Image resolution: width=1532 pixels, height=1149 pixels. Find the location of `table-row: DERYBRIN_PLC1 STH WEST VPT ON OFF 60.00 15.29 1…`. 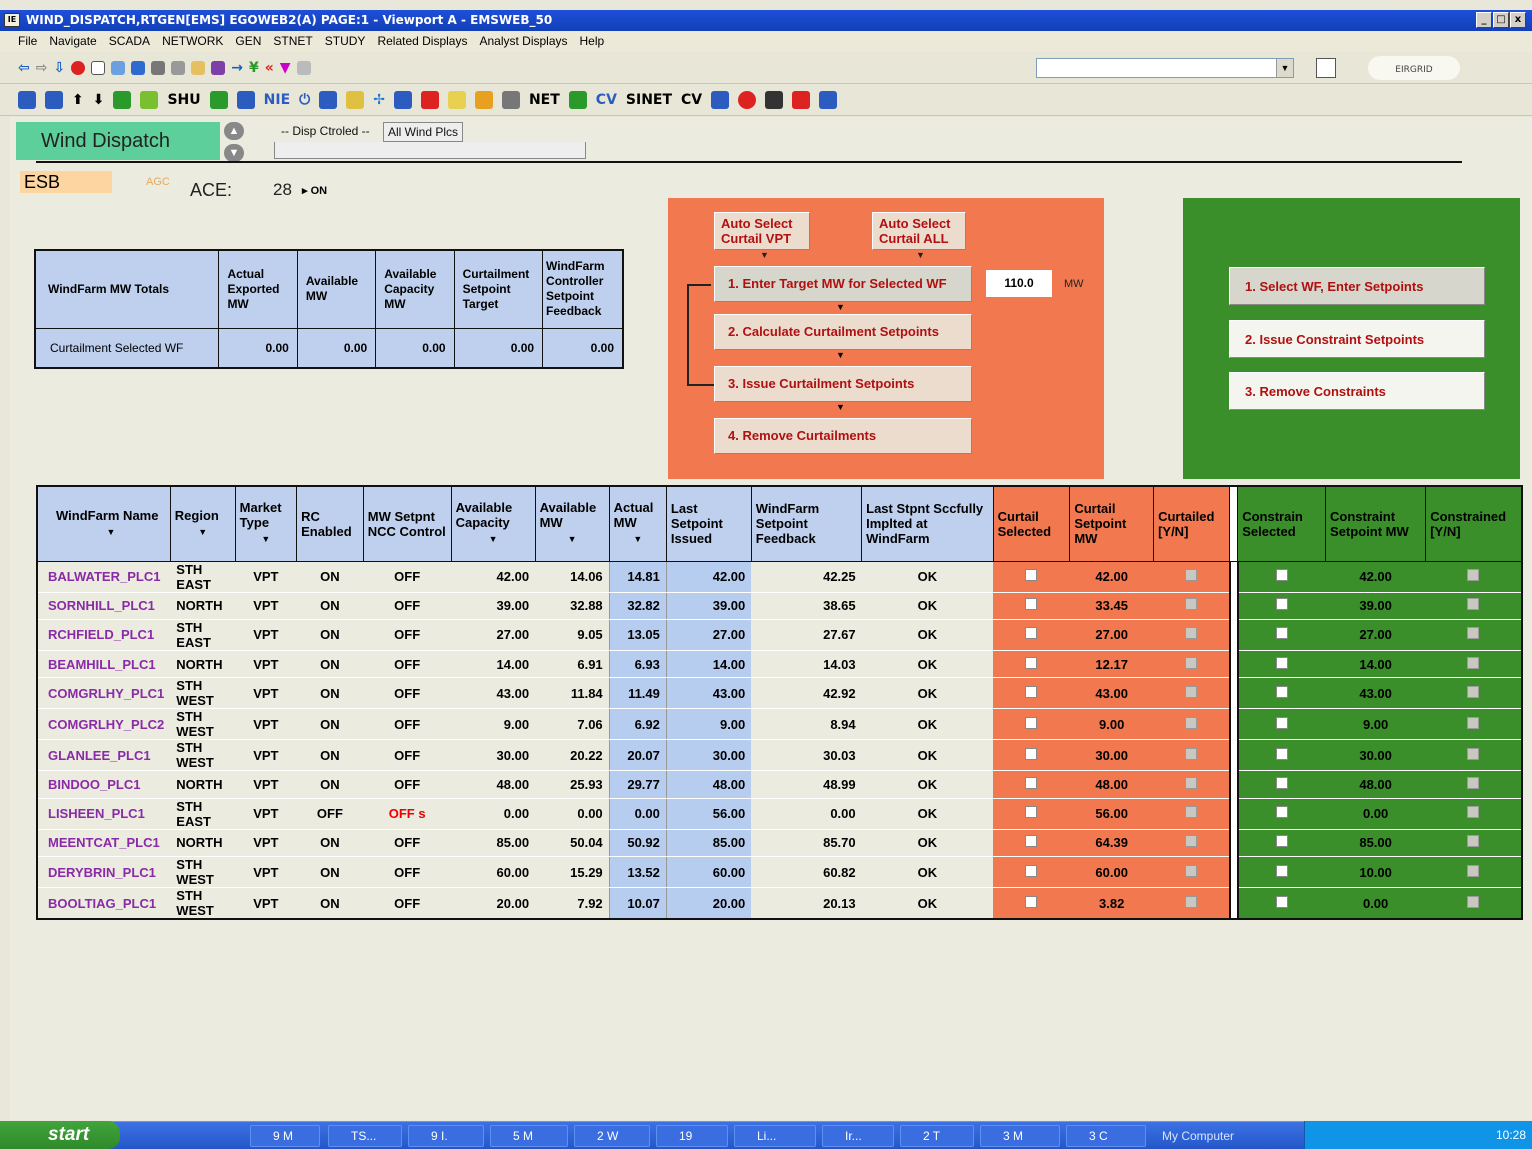

table-row: DERYBRIN_PLC1 STH WEST VPT ON OFF 60.00 15.29 1… is located at coordinates (779, 872).